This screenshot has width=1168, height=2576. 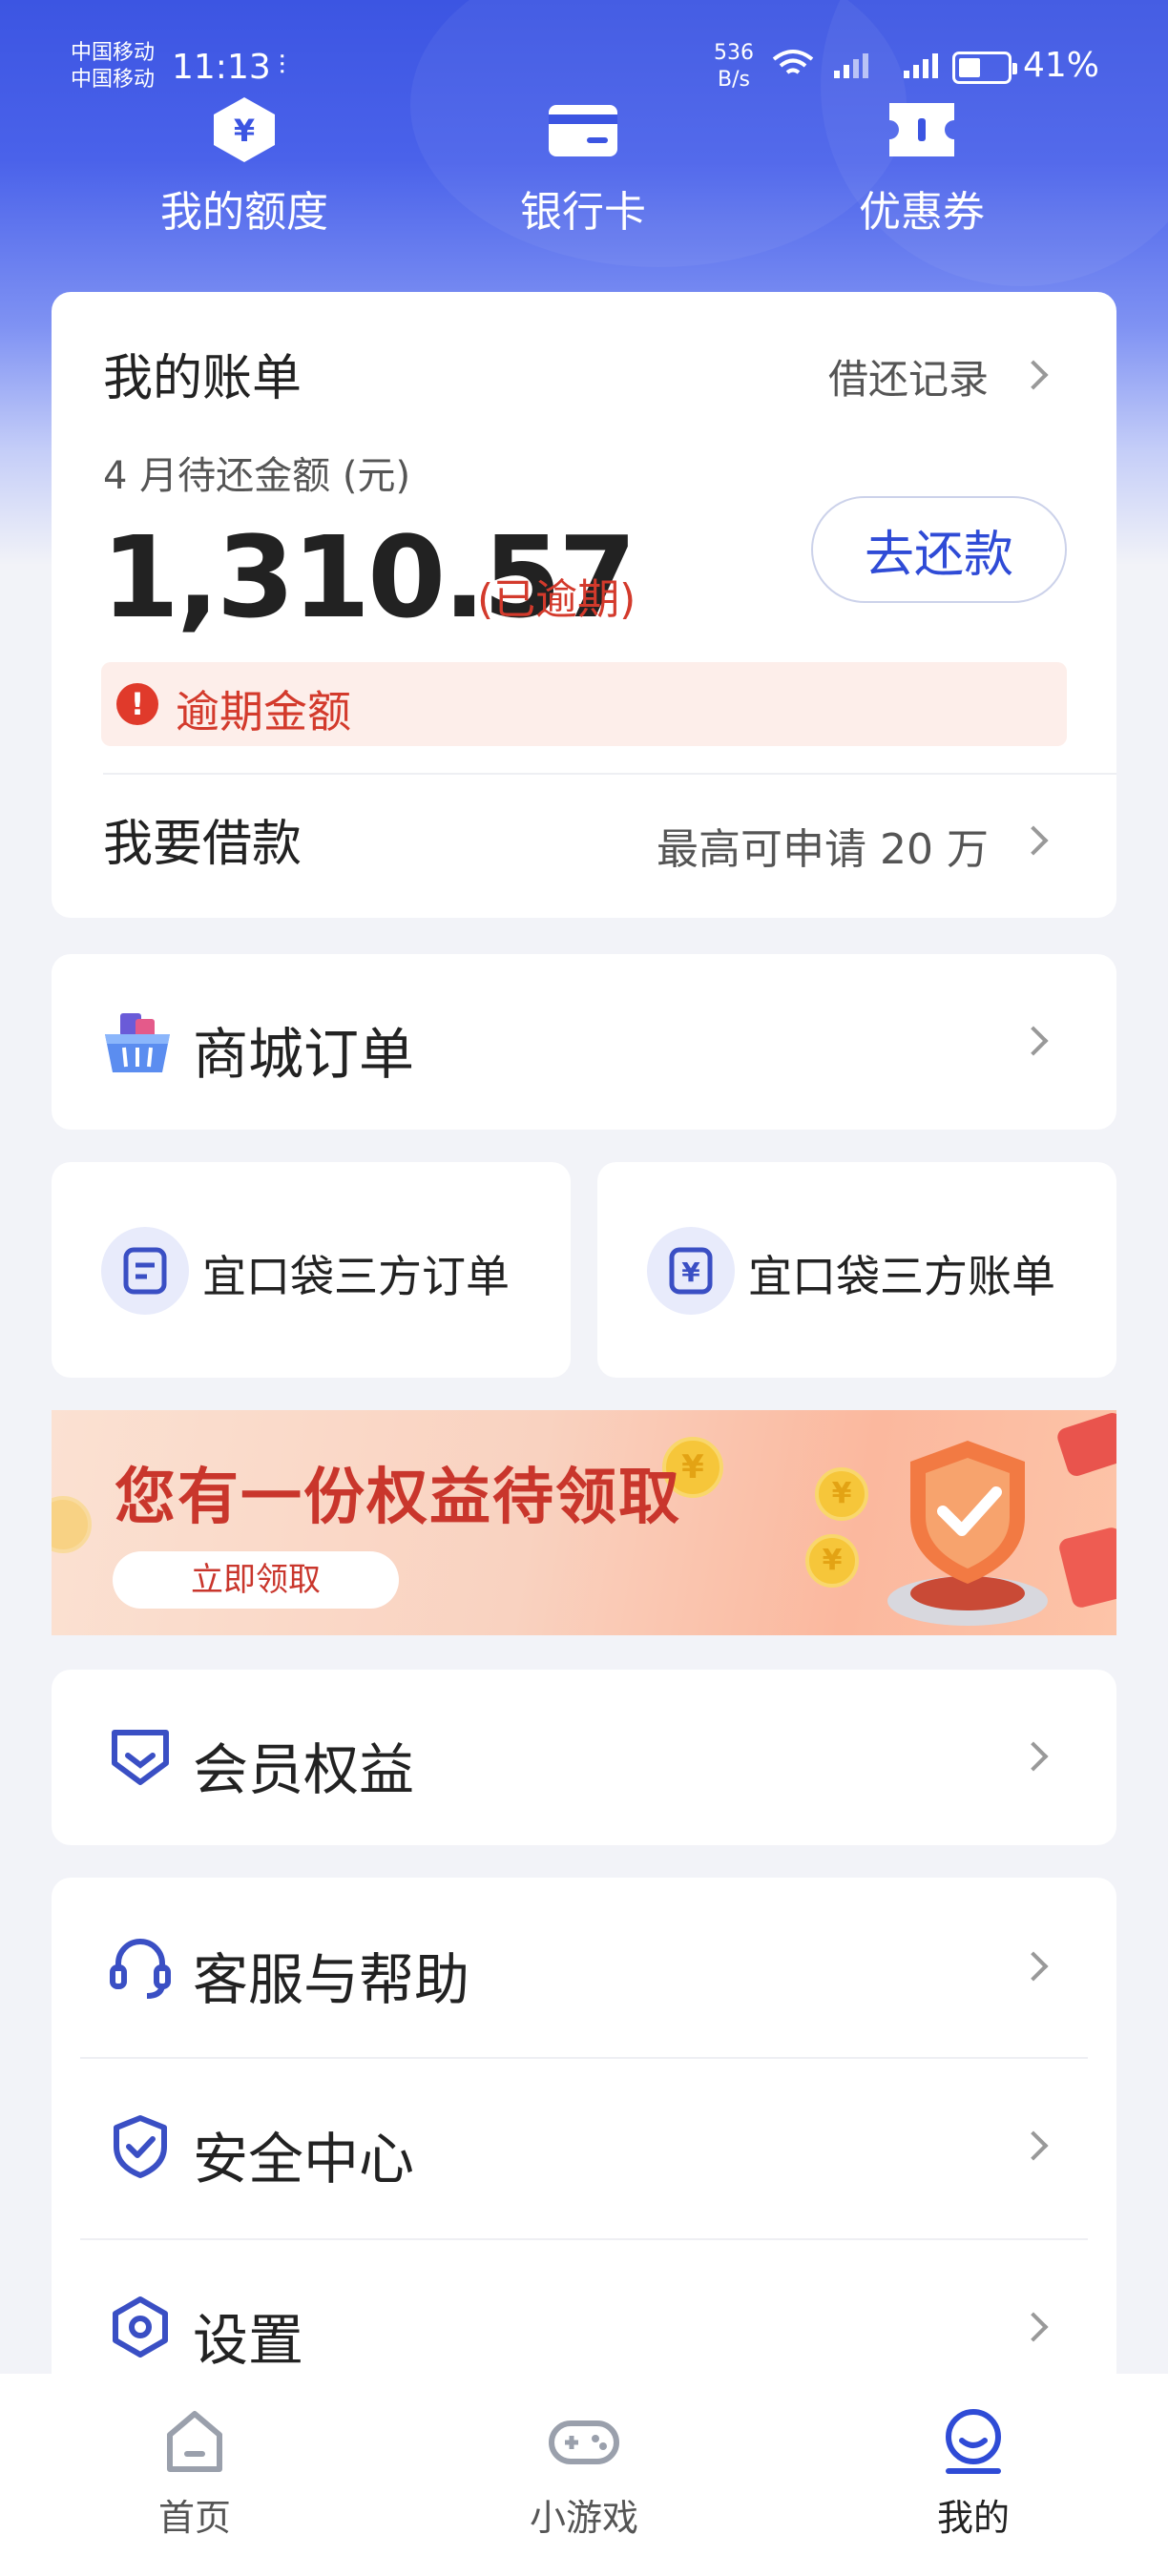 What do you see at coordinates (793, 61) in the screenshot?
I see `wifi-icon` at bounding box center [793, 61].